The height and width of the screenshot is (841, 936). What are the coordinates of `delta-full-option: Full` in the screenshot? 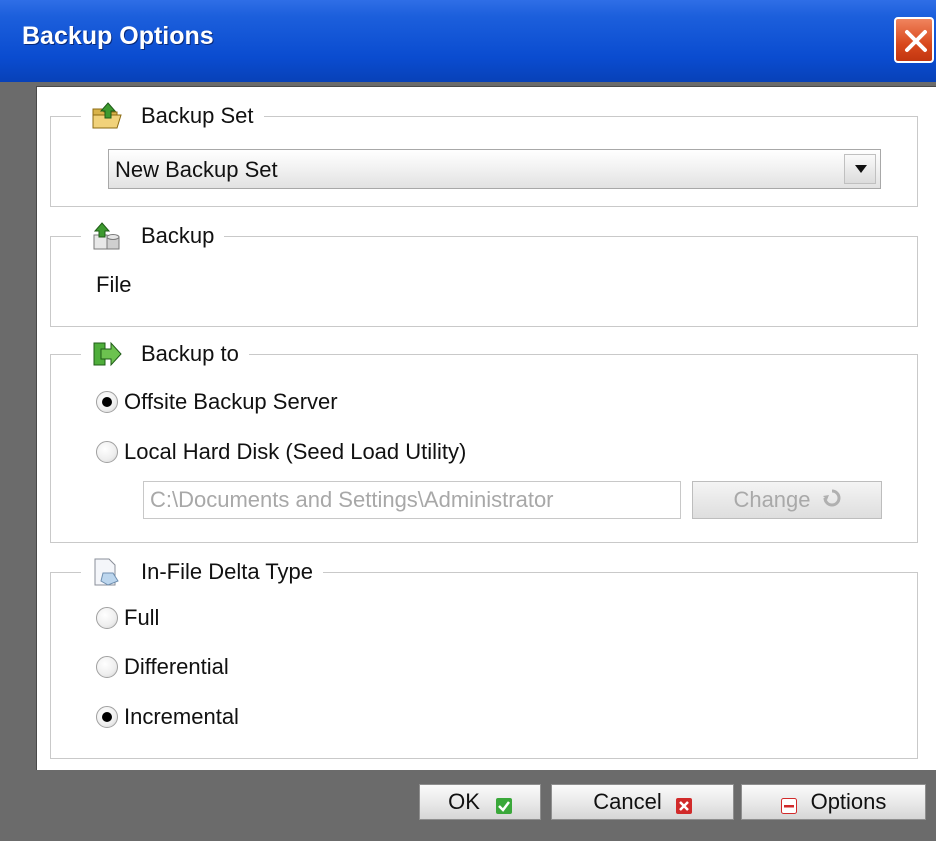 It's located at (127, 618).